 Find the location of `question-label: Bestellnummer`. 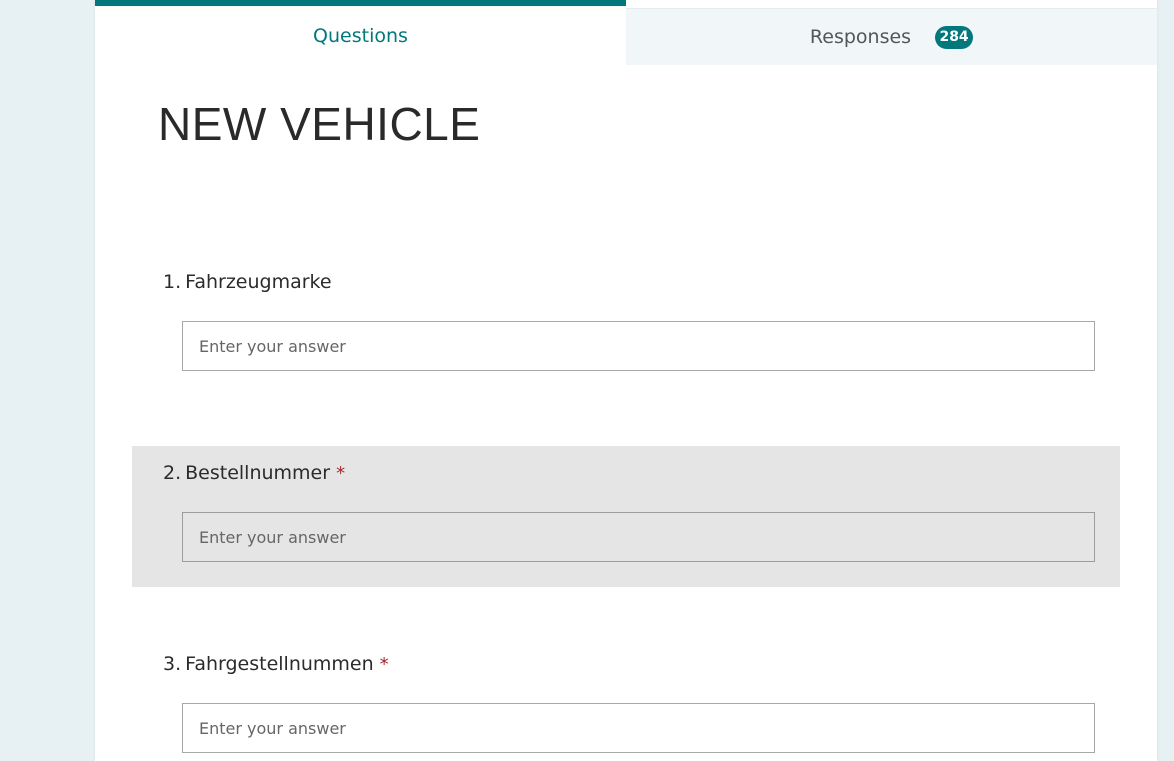

question-label: Bestellnummer is located at coordinates (258, 473).